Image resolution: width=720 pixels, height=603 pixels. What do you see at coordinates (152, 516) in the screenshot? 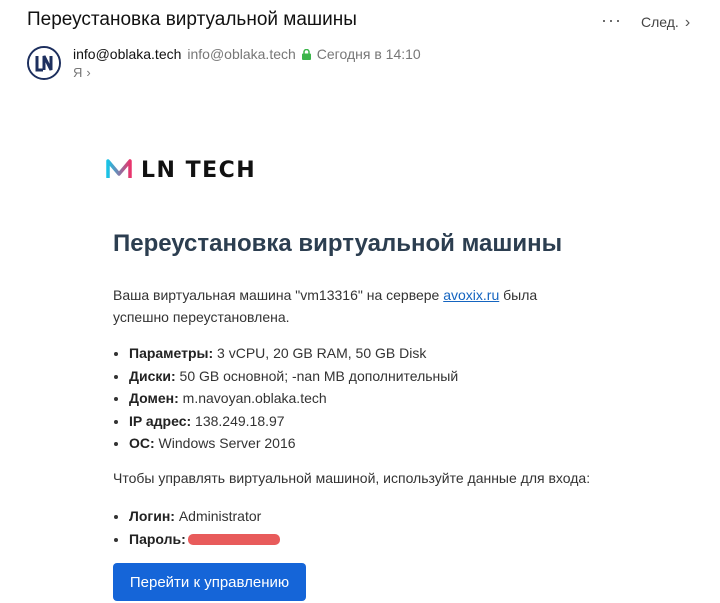
I see `cred-label: Логин:` at bounding box center [152, 516].